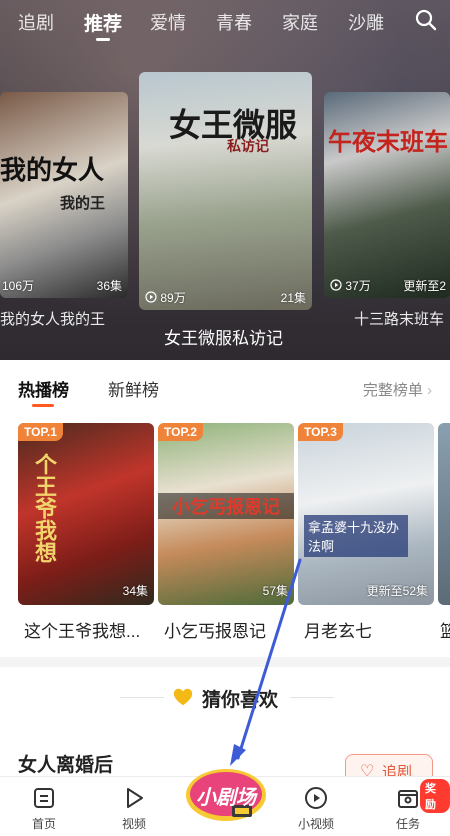 Image resolution: width=450 pixels, height=836 pixels. I want to click on mini-theater-label: 小剧场, so click(226, 798).